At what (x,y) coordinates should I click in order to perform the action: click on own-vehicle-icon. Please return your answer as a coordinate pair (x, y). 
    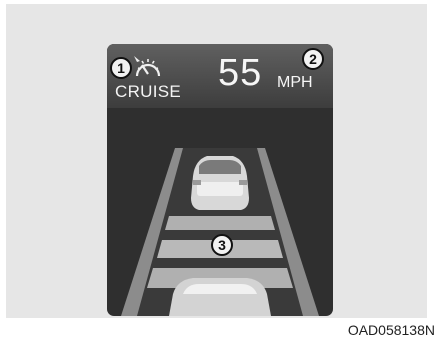
    Looking at the image, I should click on (220, 297).